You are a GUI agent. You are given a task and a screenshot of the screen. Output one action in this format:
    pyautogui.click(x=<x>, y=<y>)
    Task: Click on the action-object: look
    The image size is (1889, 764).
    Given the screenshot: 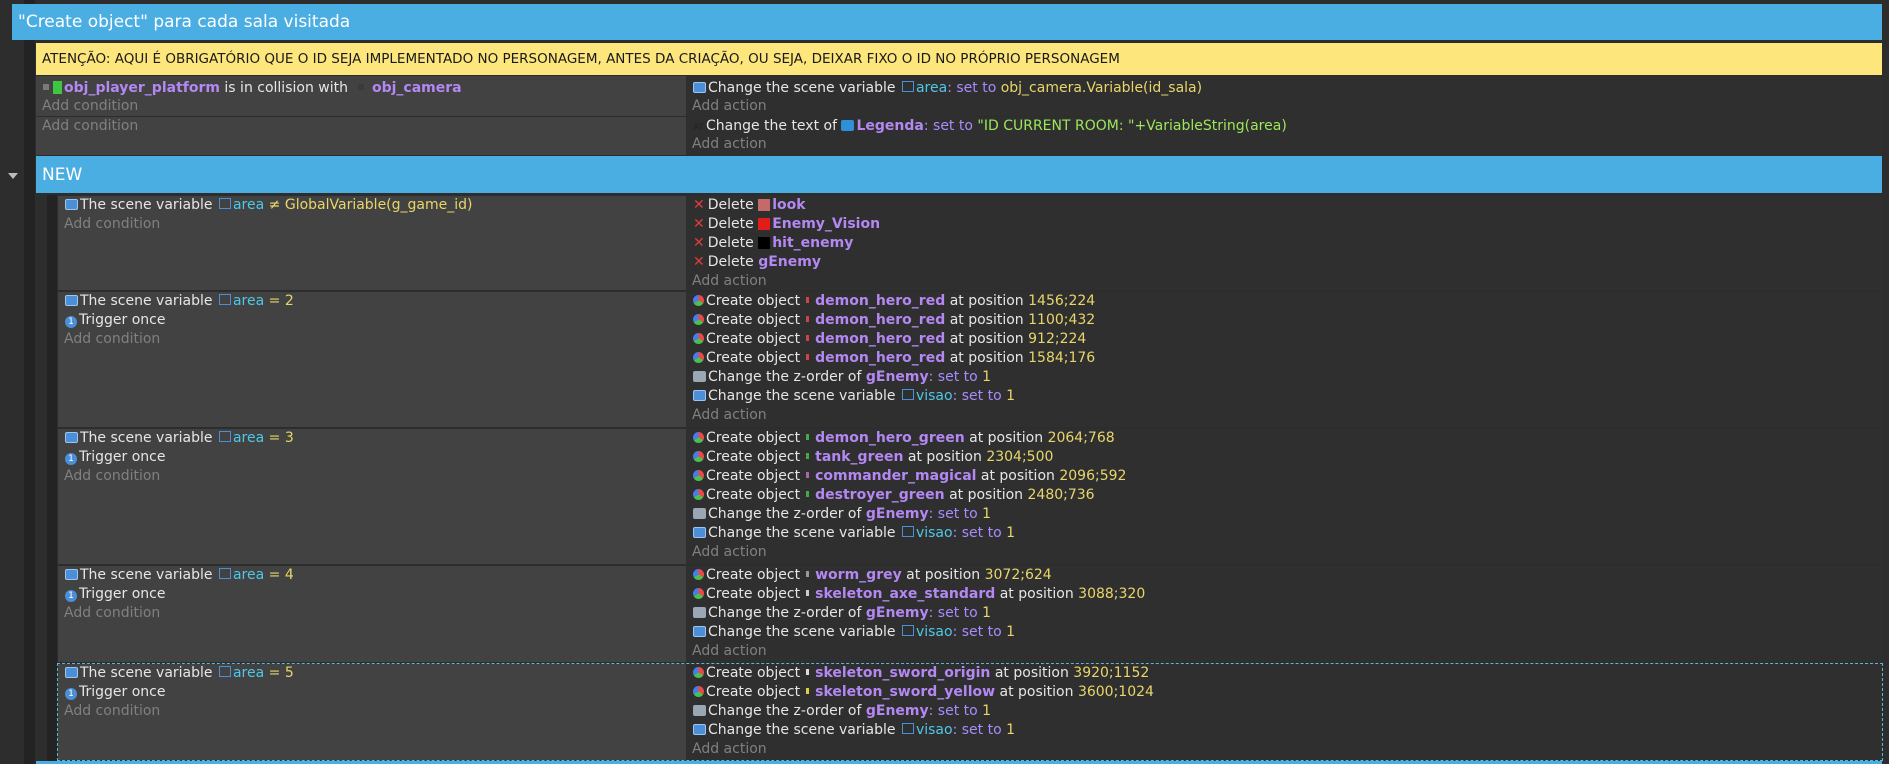 What is the action you would take?
    pyautogui.click(x=788, y=205)
    